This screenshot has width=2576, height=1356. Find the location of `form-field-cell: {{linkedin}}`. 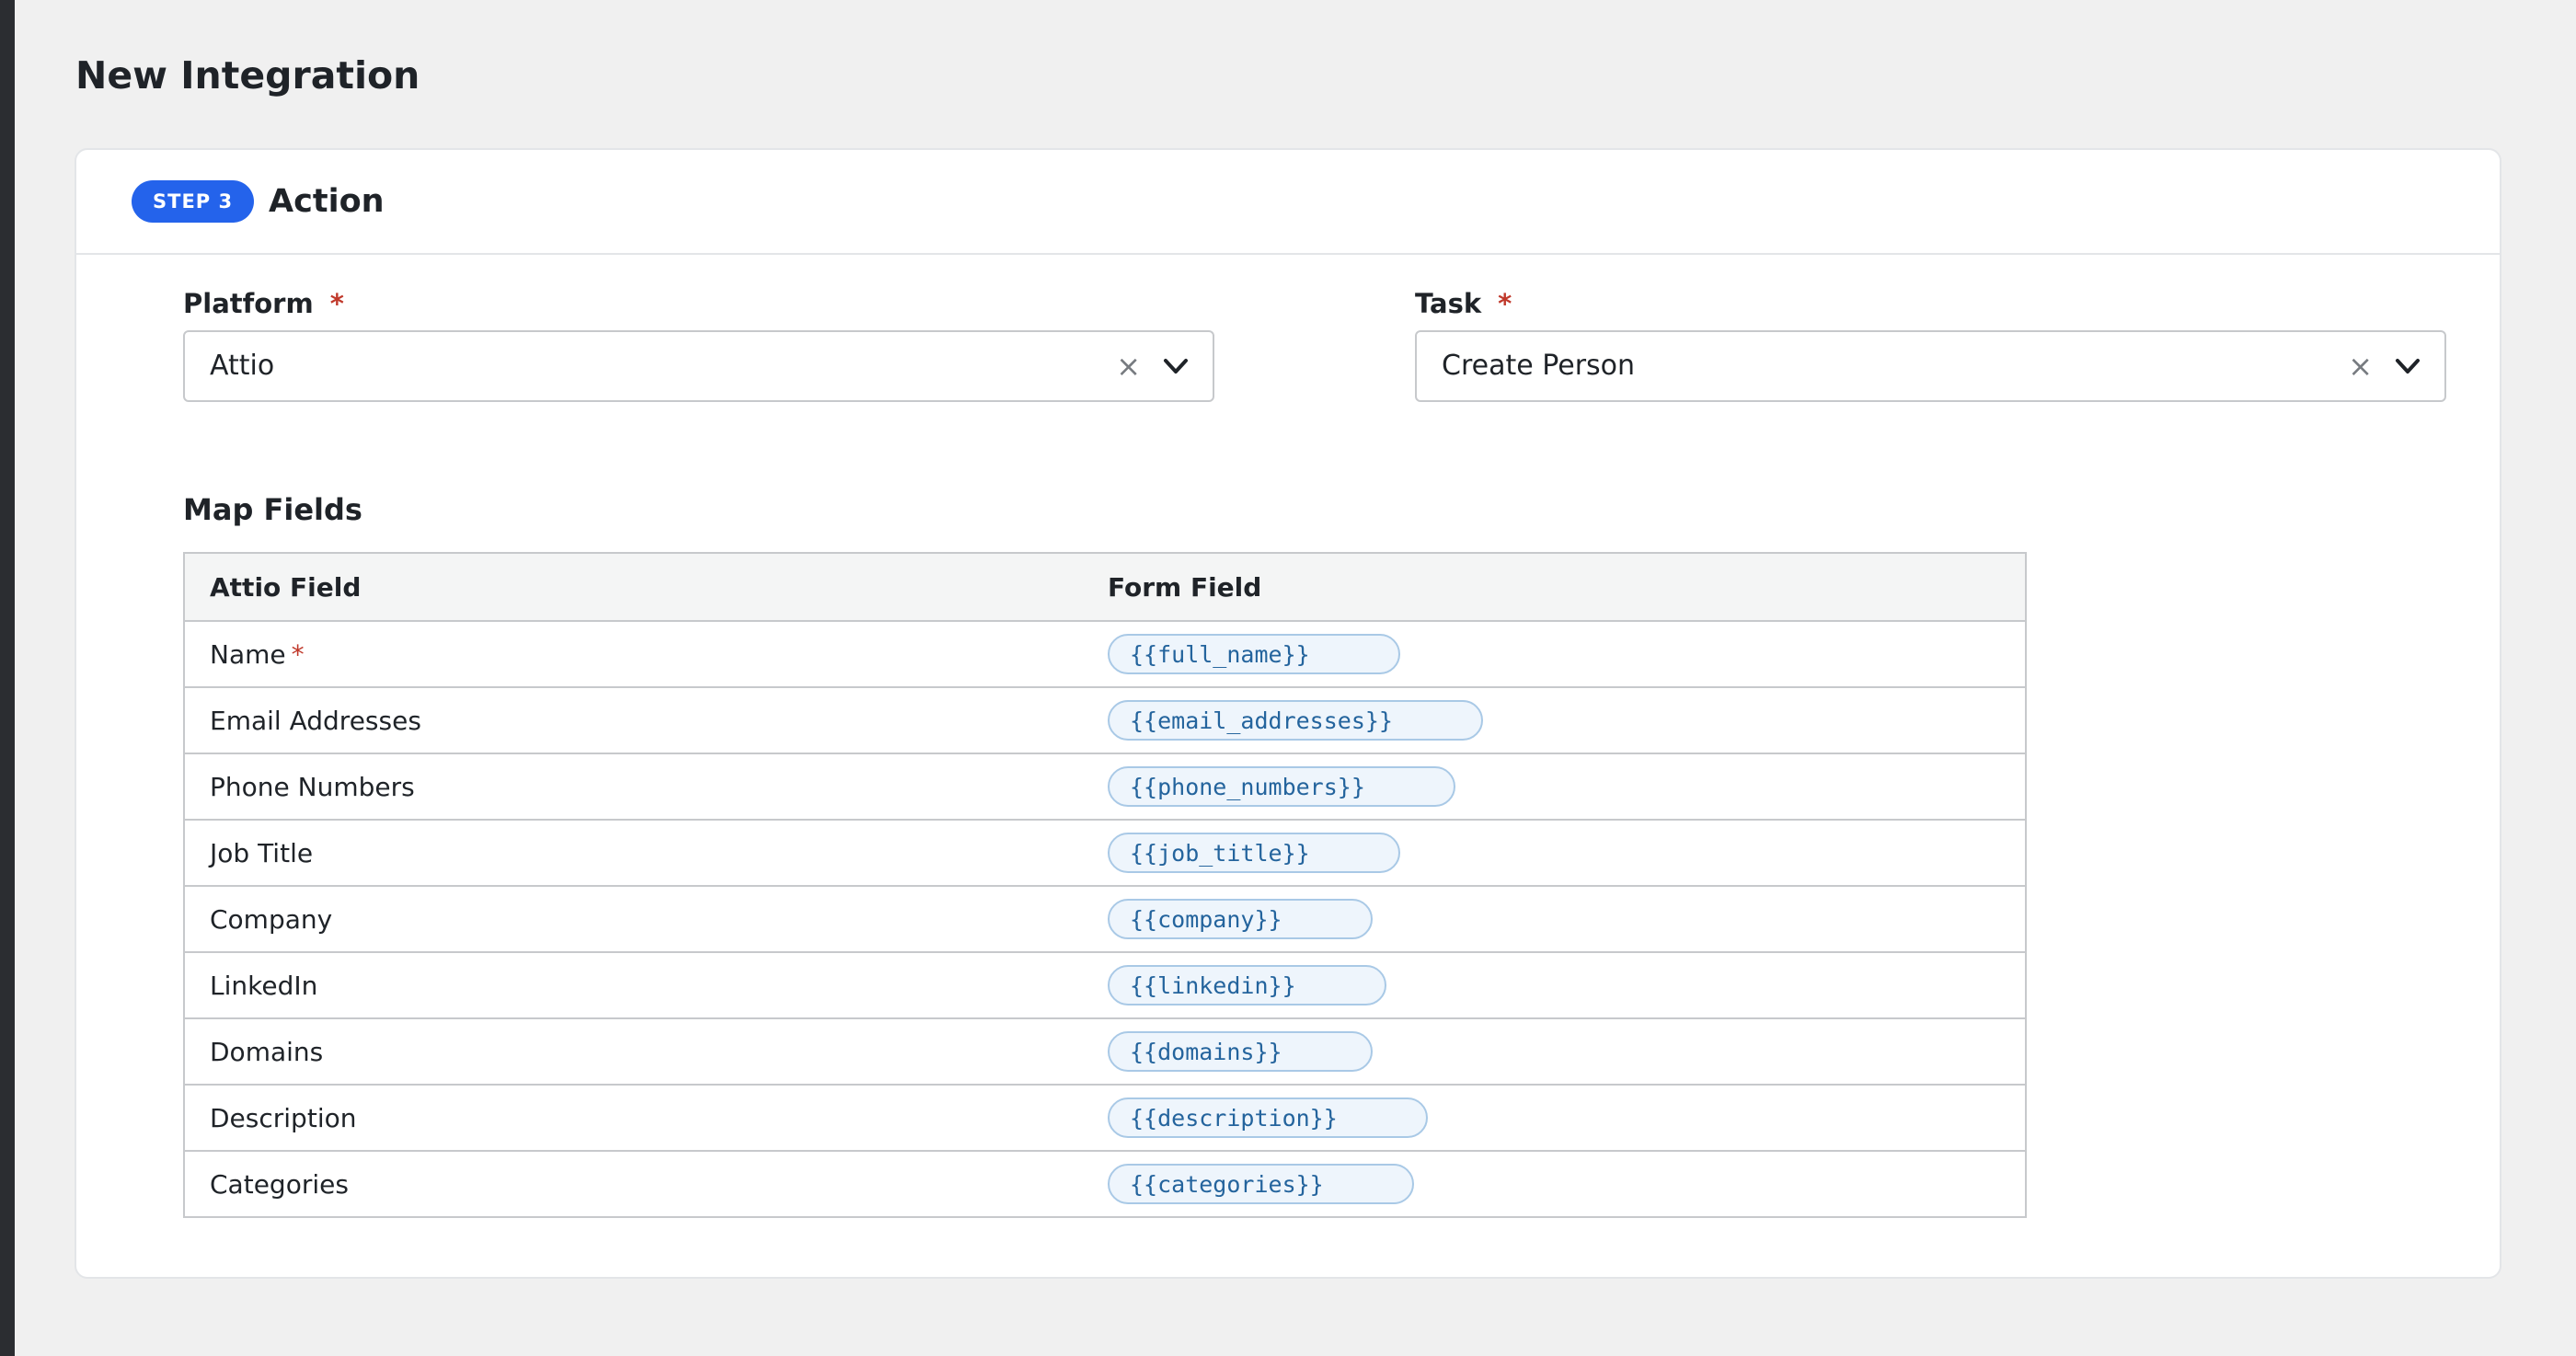

form-field-cell: {{linkedin}} is located at coordinates (1566, 985).